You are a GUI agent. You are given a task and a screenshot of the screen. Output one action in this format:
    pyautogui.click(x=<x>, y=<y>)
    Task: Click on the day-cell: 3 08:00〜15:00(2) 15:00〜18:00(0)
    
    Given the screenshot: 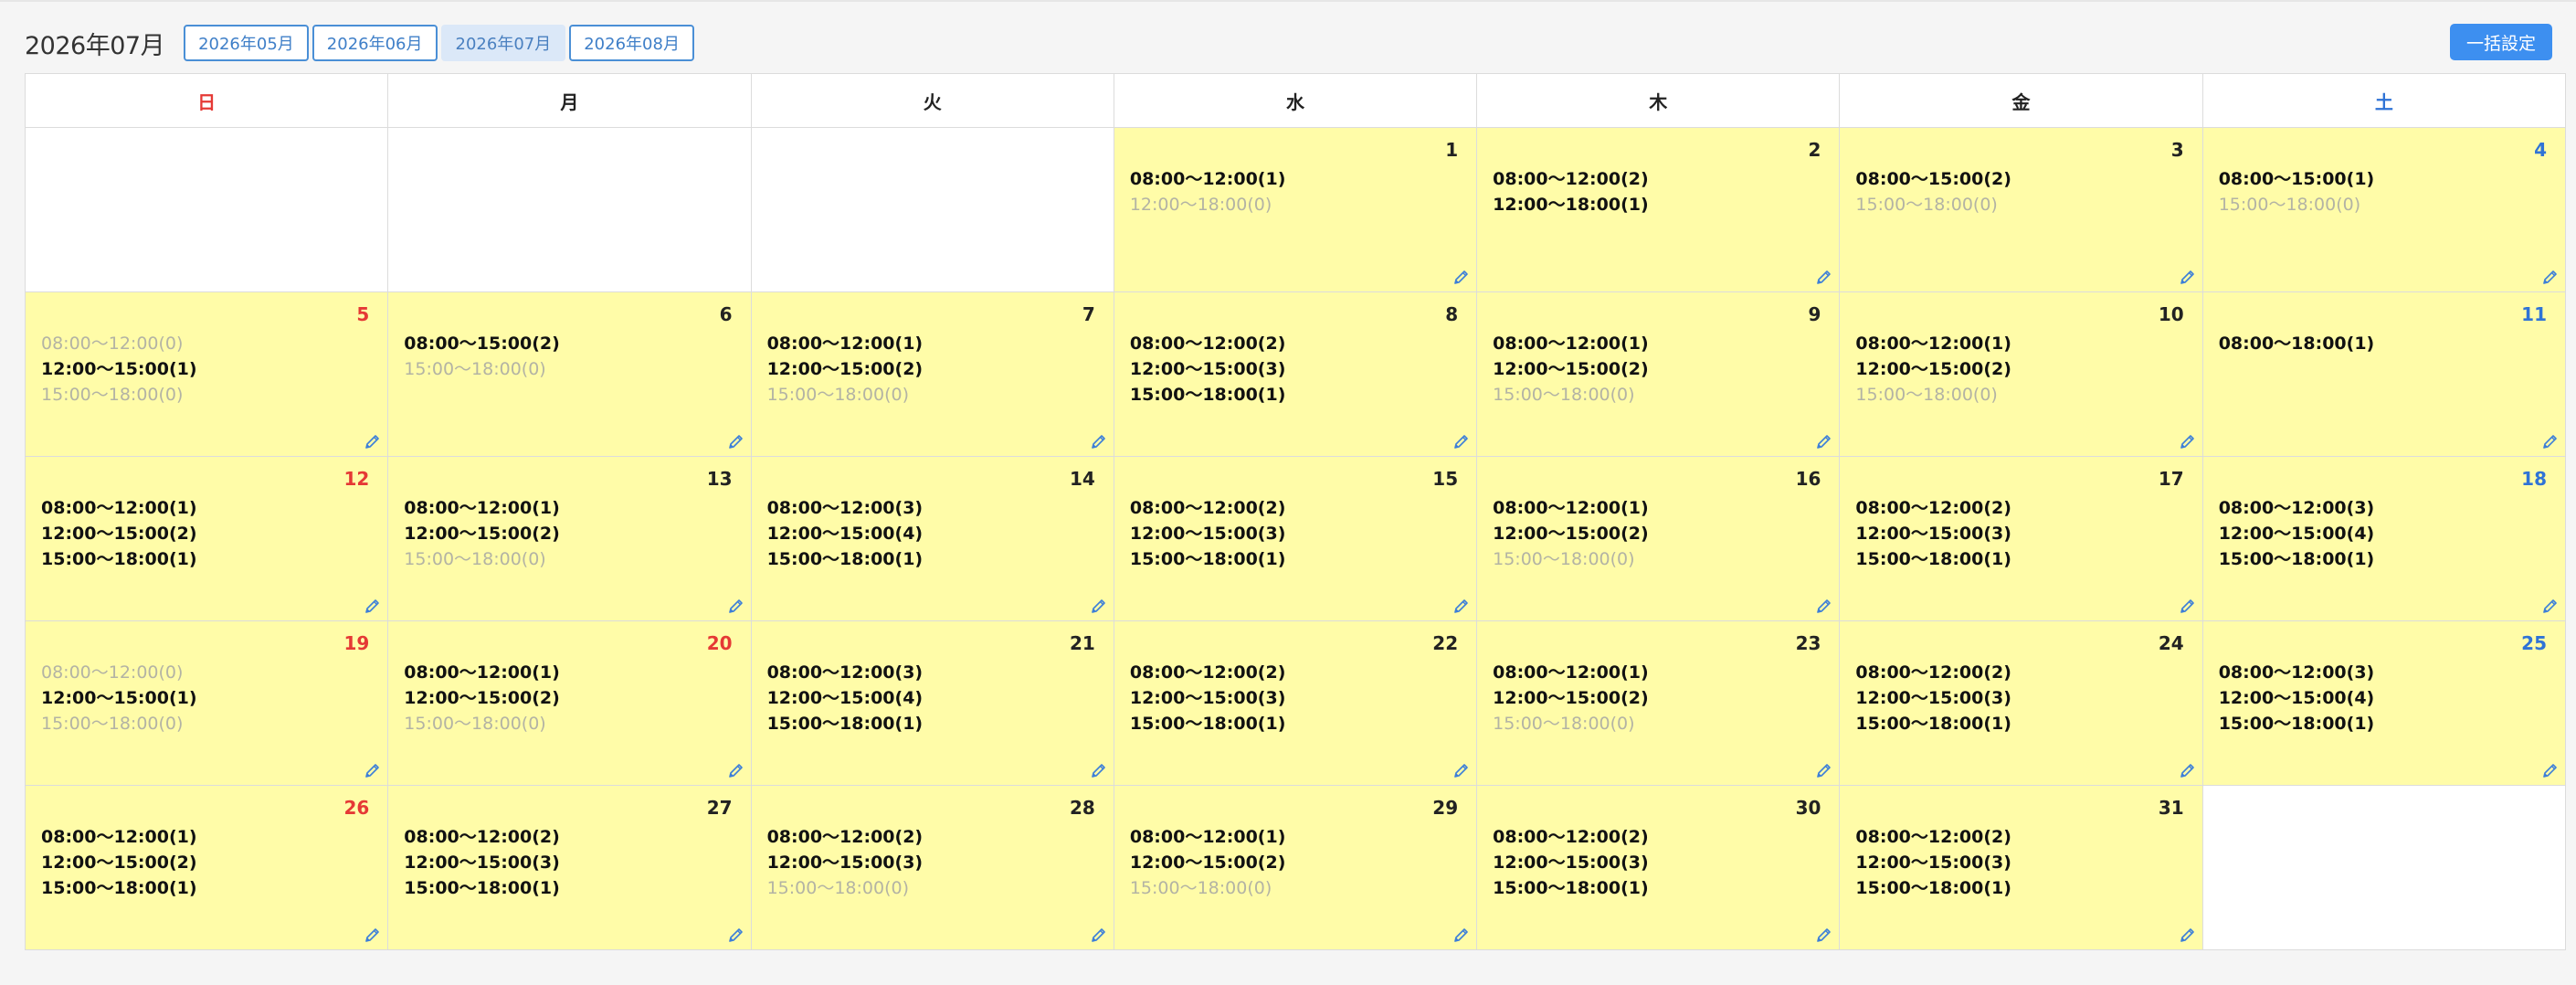 What is the action you would take?
    pyautogui.click(x=2021, y=209)
    